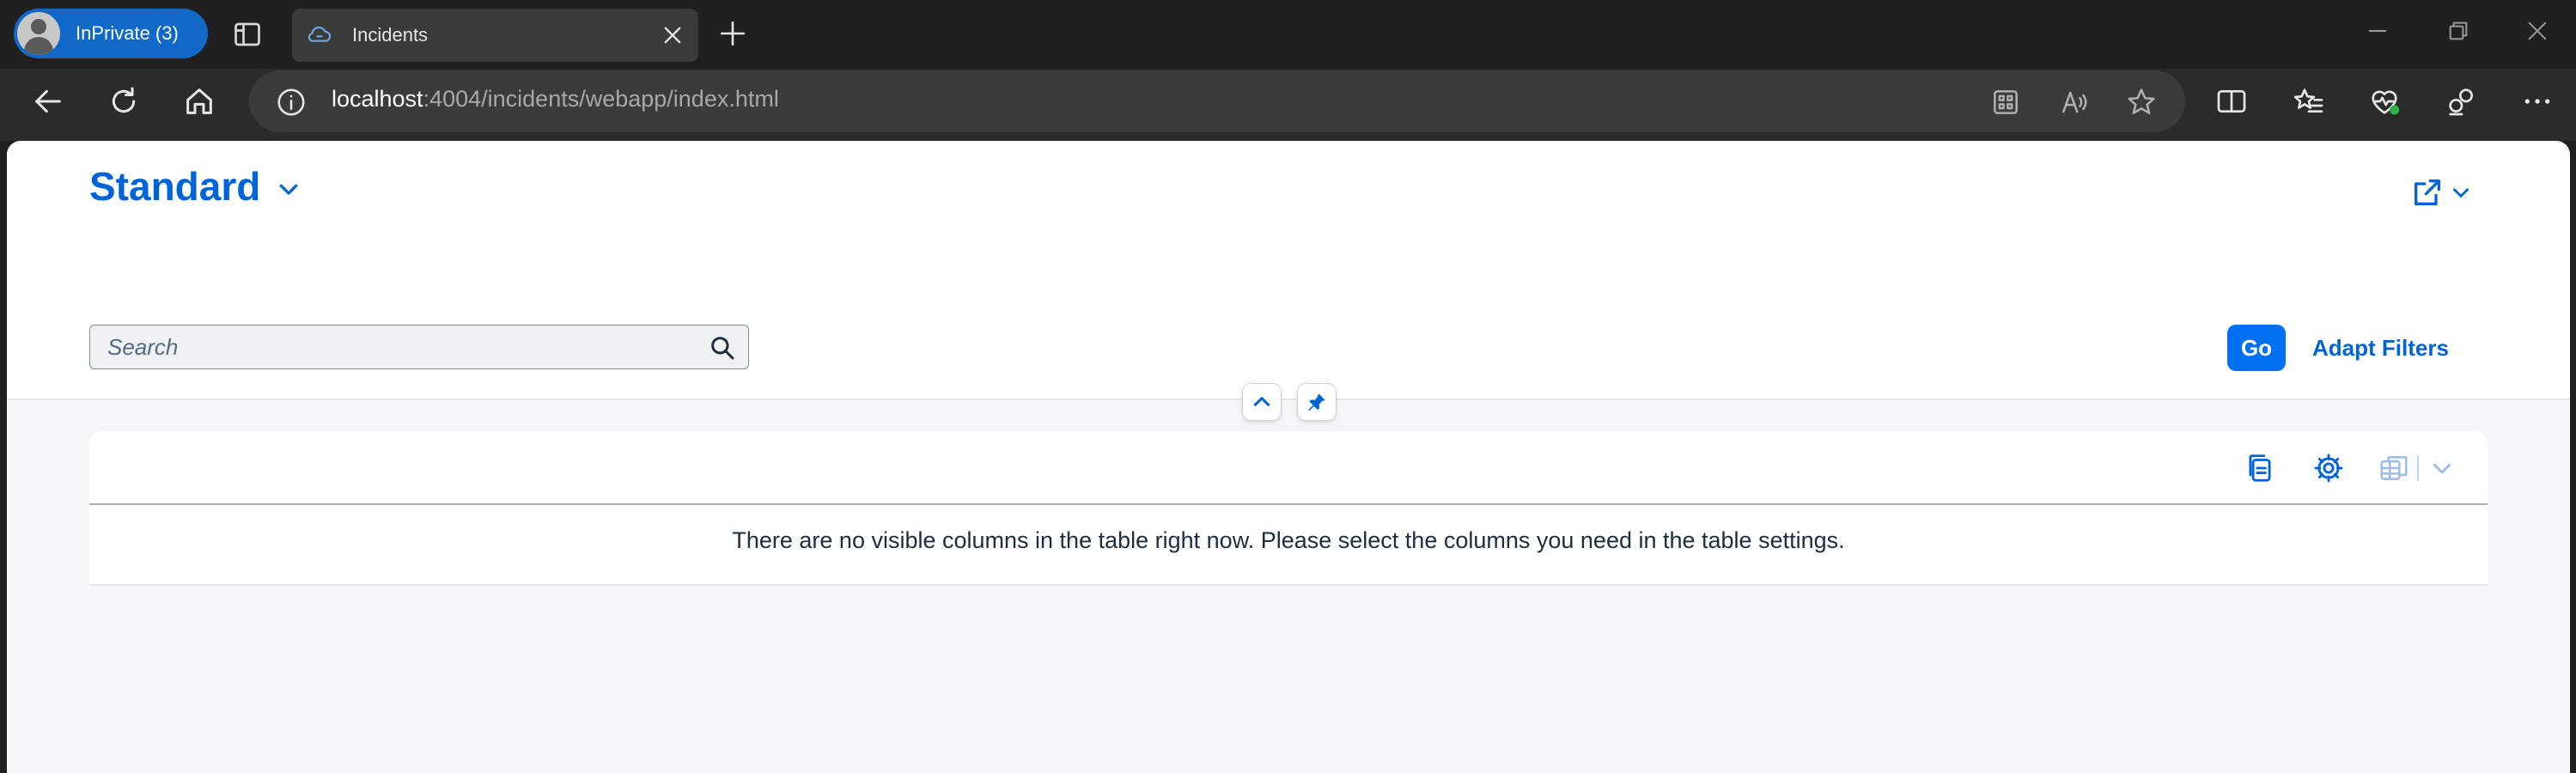 The image size is (2576, 773). What do you see at coordinates (127, 33) in the screenshot?
I see `profile-label: InPrivate (3)` at bounding box center [127, 33].